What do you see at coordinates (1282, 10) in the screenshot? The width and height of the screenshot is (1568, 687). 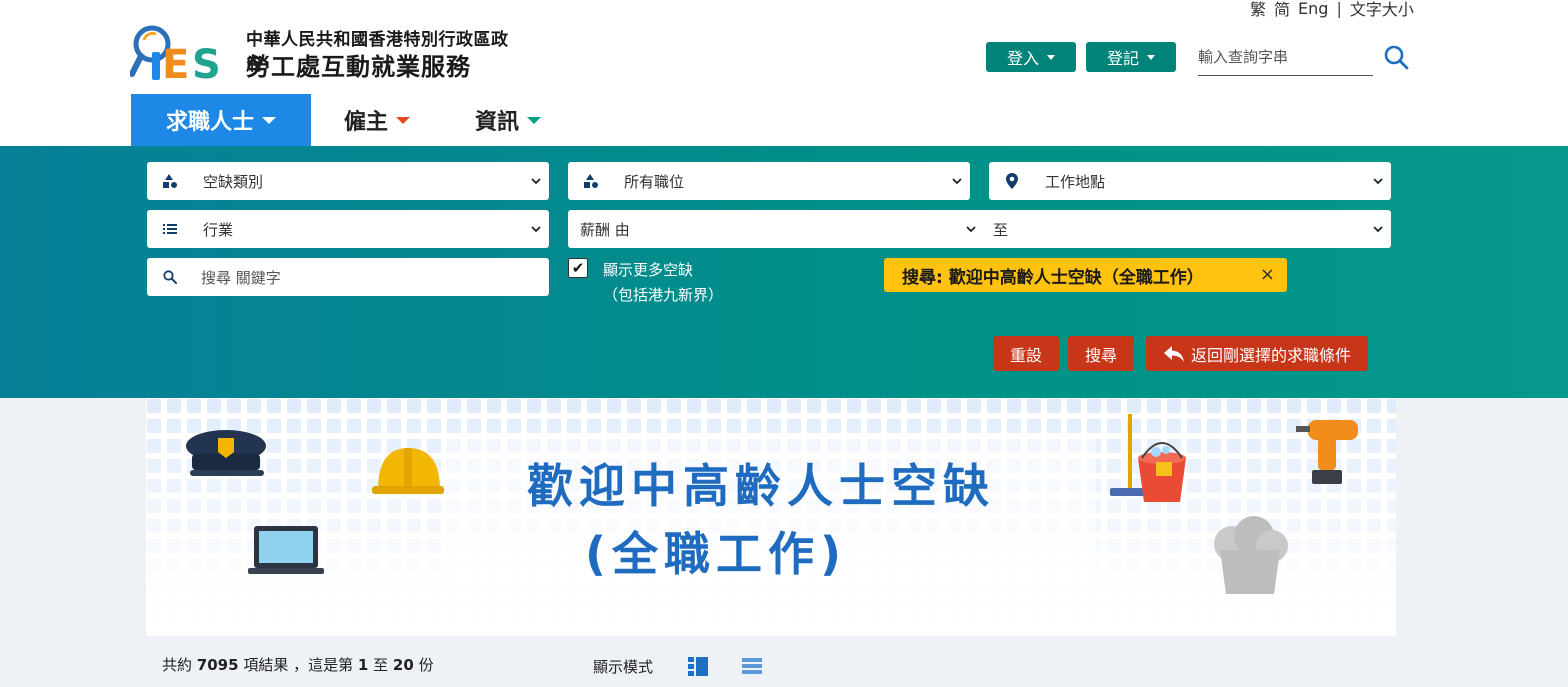 I see `lang-simplified-link: 简` at bounding box center [1282, 10].